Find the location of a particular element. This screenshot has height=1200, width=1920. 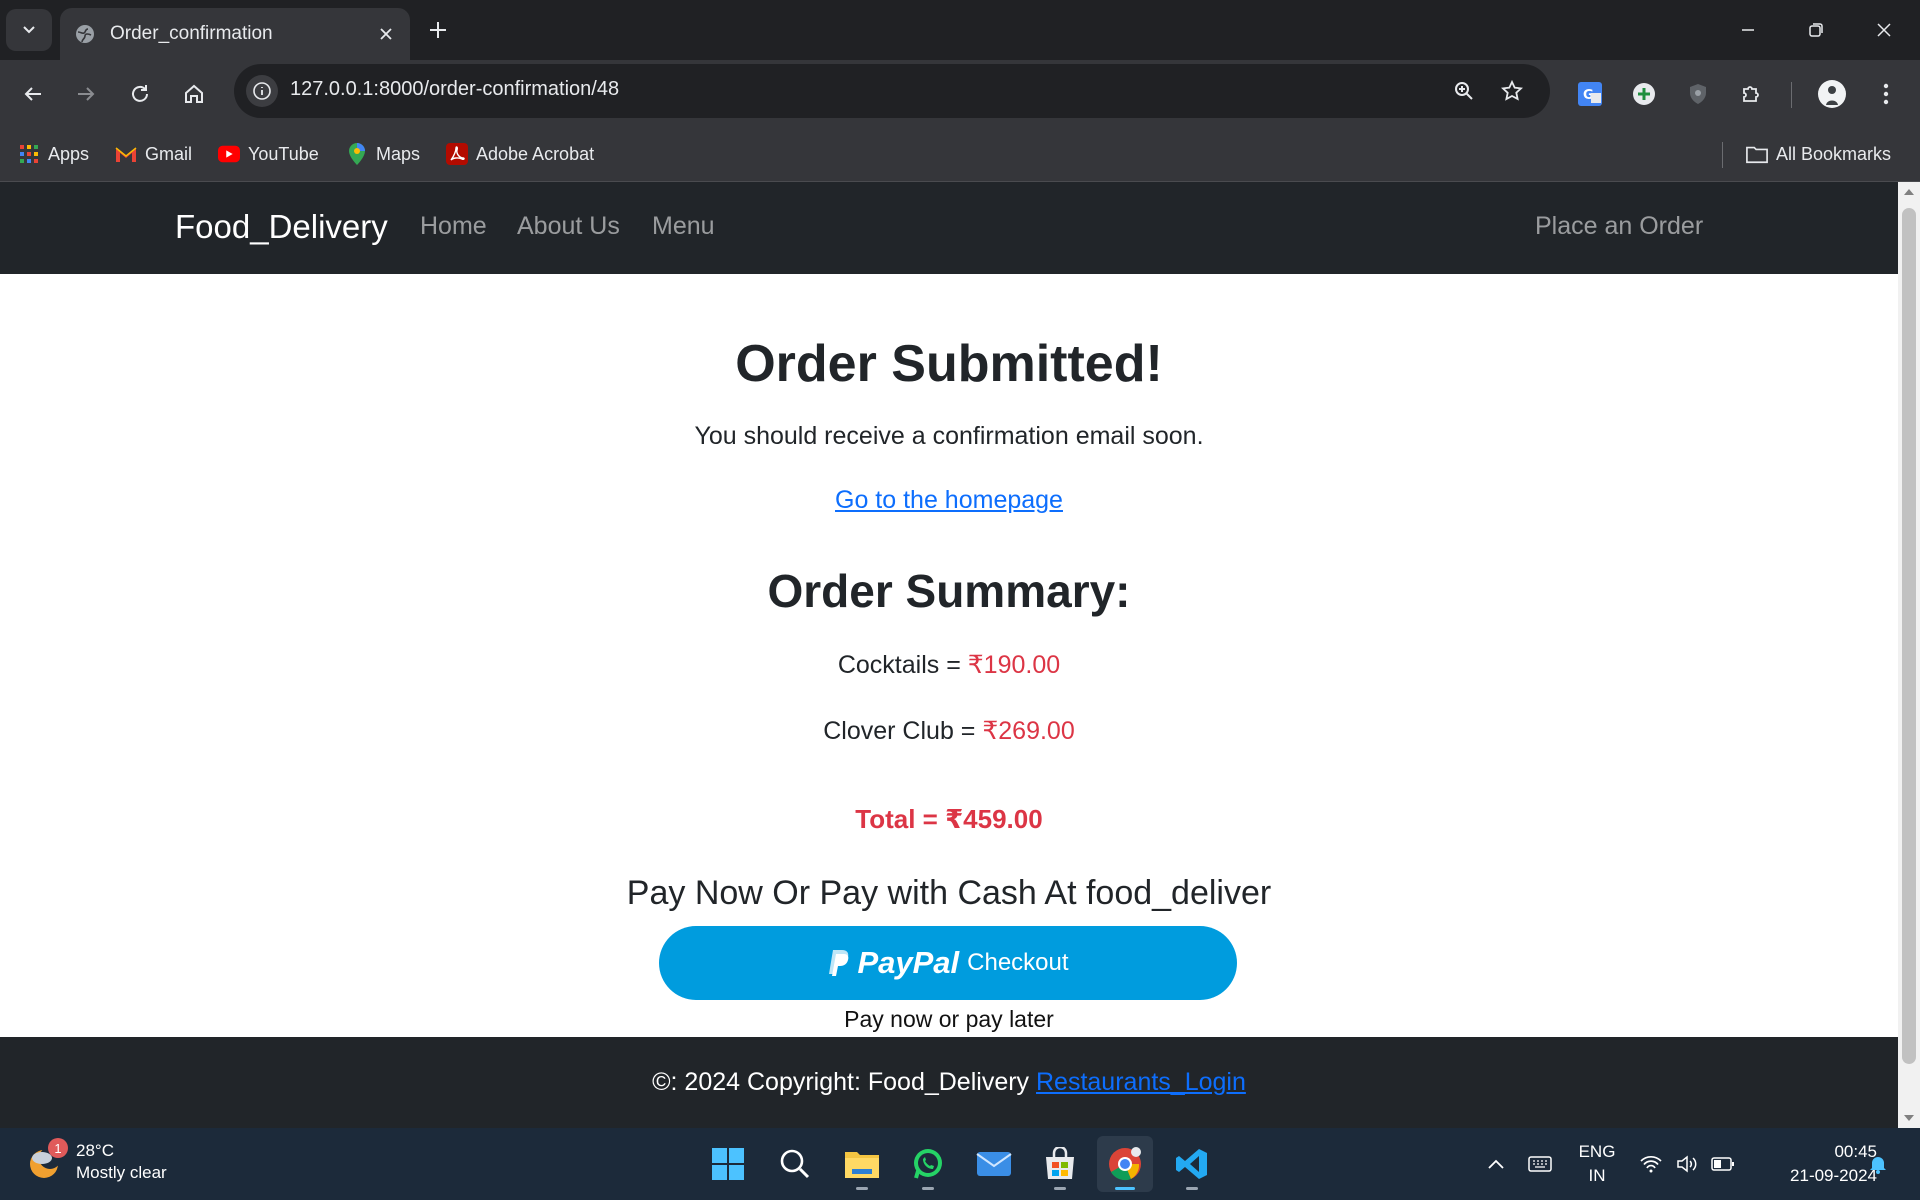

taskbar-file-explorer is located at coordinates (862, 1164).